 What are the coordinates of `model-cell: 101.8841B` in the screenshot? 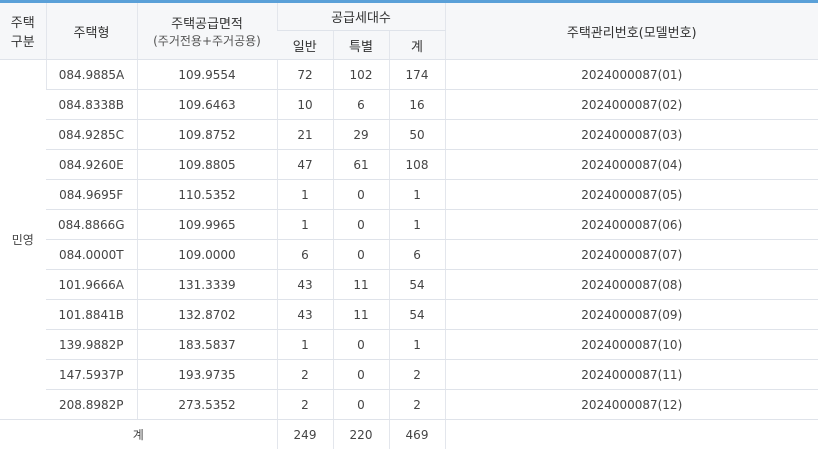 It's located at (91, 314).